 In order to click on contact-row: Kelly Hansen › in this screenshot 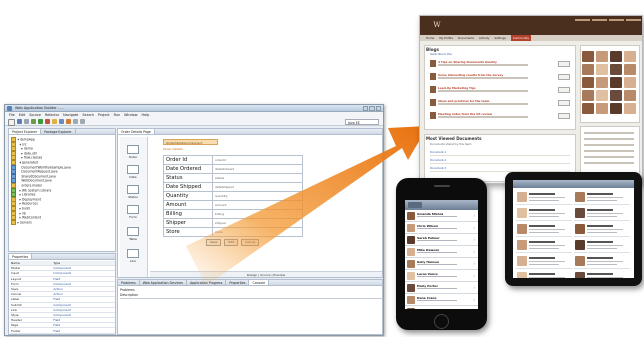, I will do `click(441, 264)`.